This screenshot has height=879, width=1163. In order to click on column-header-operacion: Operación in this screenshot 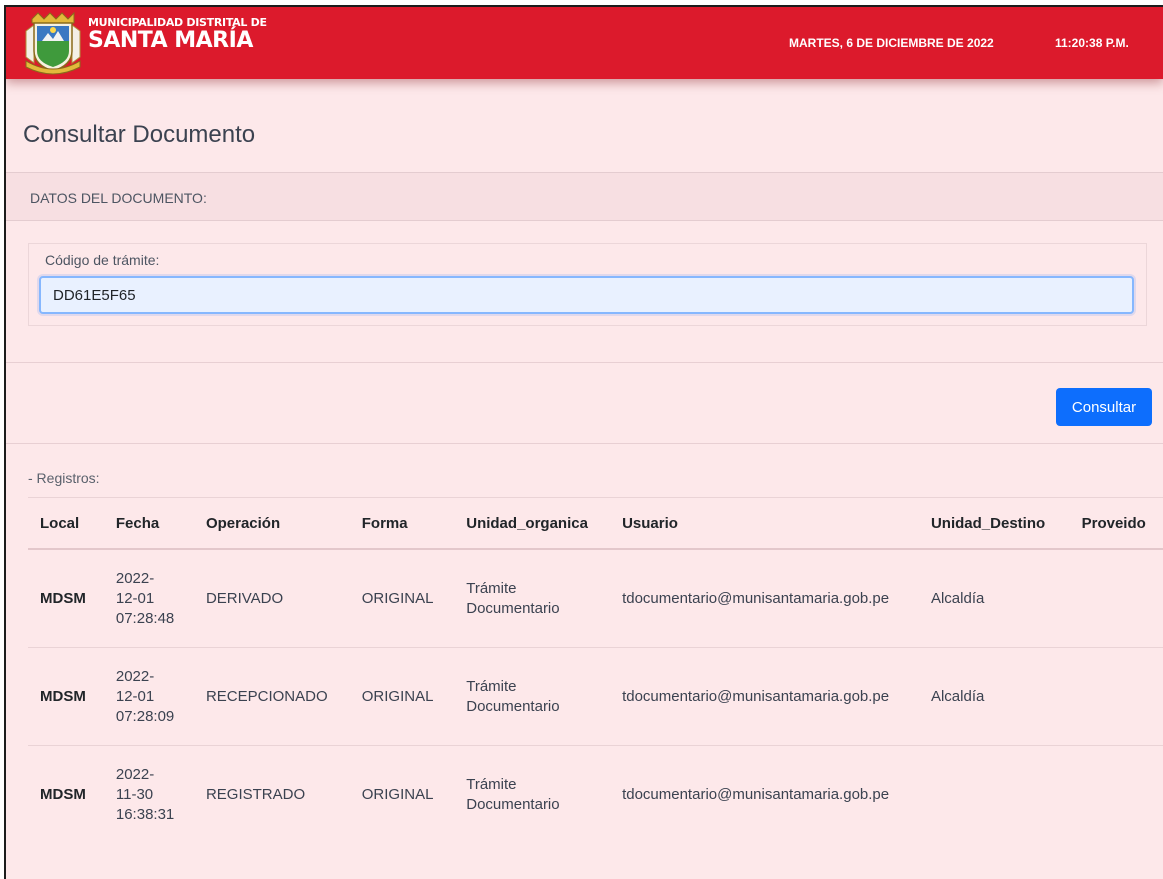, I will do `click(271, 523)`.